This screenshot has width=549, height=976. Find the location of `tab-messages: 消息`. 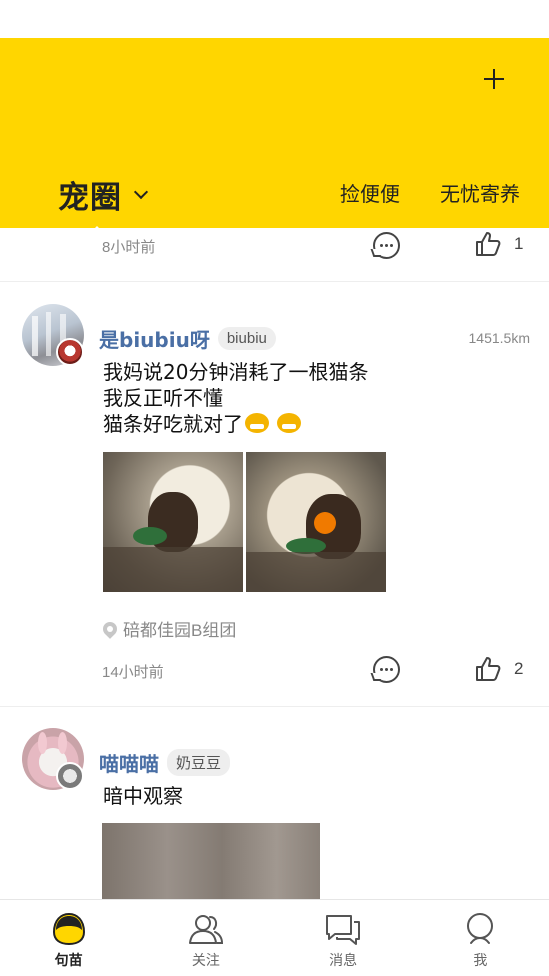

tab-messages: 消息 is located at coordinates (343, 938).